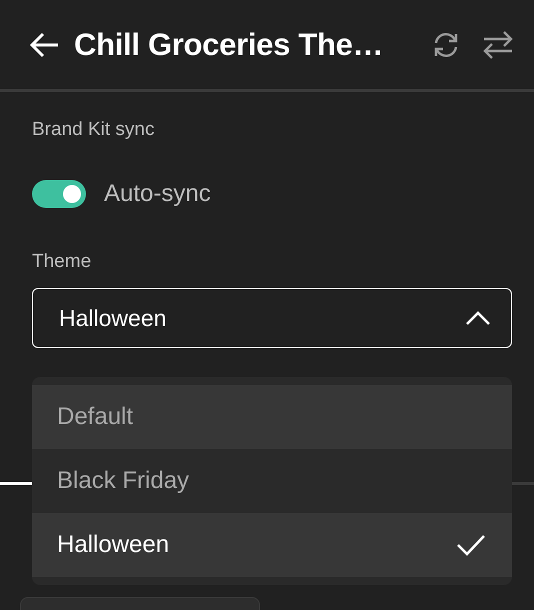 This screenshot has width=534, height=610. Describe the element at coordinates (272, 318) in the screenshot. I see `theme-dropdown: Halloween` at that location.